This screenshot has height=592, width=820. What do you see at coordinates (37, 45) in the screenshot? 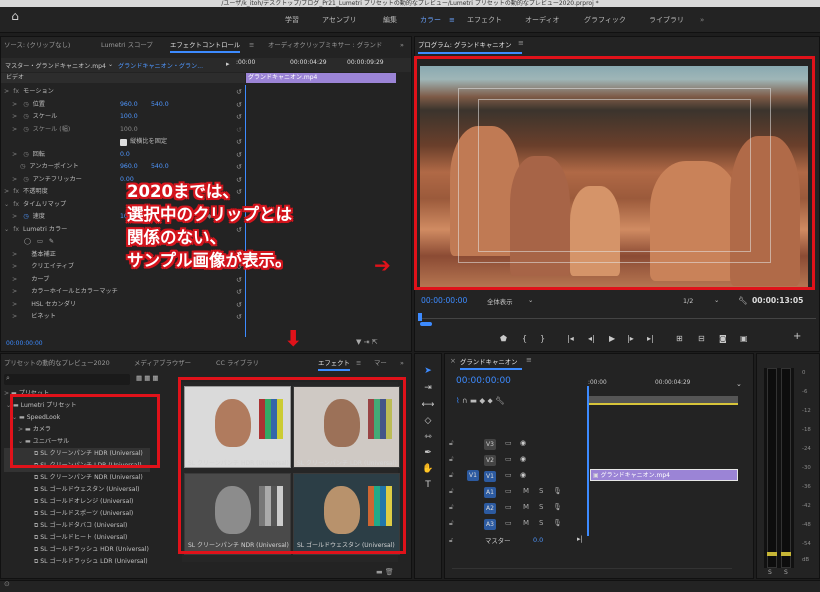
I see `tab-source: ソース: (クリップなし)` at bounding box center [37, 45].